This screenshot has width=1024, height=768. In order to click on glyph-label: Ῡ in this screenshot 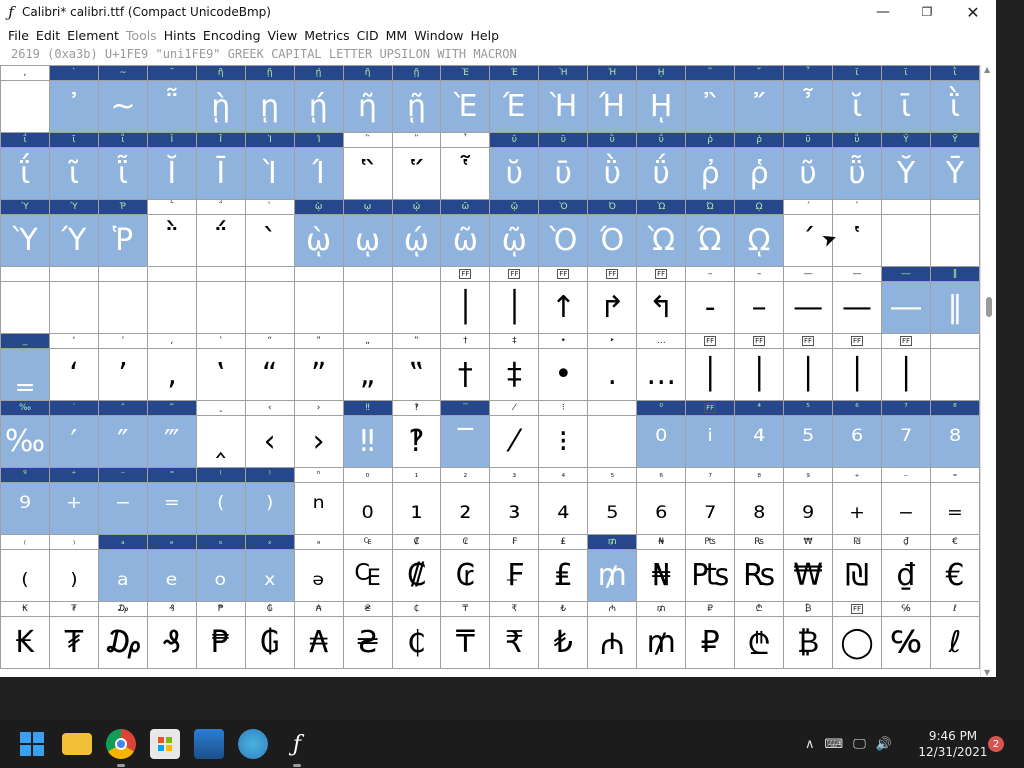, I will do `click(954, 140)`.